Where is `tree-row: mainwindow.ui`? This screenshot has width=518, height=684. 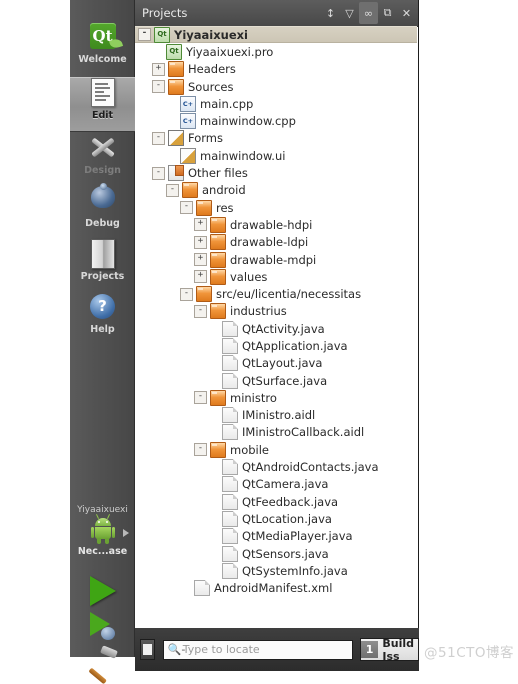 tree-row: mainwindow.ui is located at coordinates (276, 155).